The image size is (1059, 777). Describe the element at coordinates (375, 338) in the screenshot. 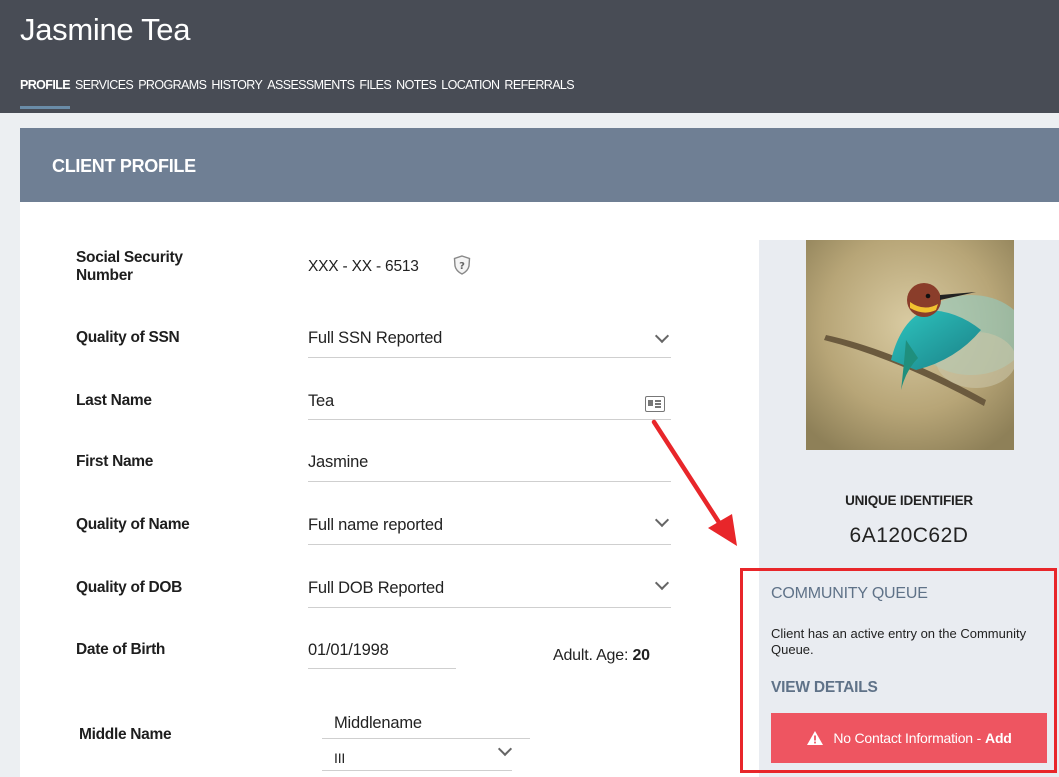

I see `quality-ssn-select: Full SSN Reported` at that location.